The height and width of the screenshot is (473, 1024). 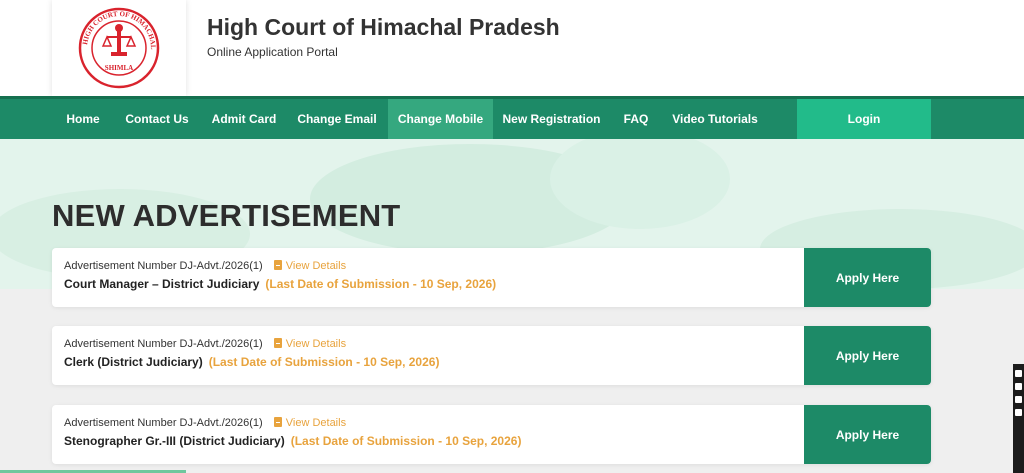 I want to click on nav-contact-us: Contact Us, so click(x=157, y=119).